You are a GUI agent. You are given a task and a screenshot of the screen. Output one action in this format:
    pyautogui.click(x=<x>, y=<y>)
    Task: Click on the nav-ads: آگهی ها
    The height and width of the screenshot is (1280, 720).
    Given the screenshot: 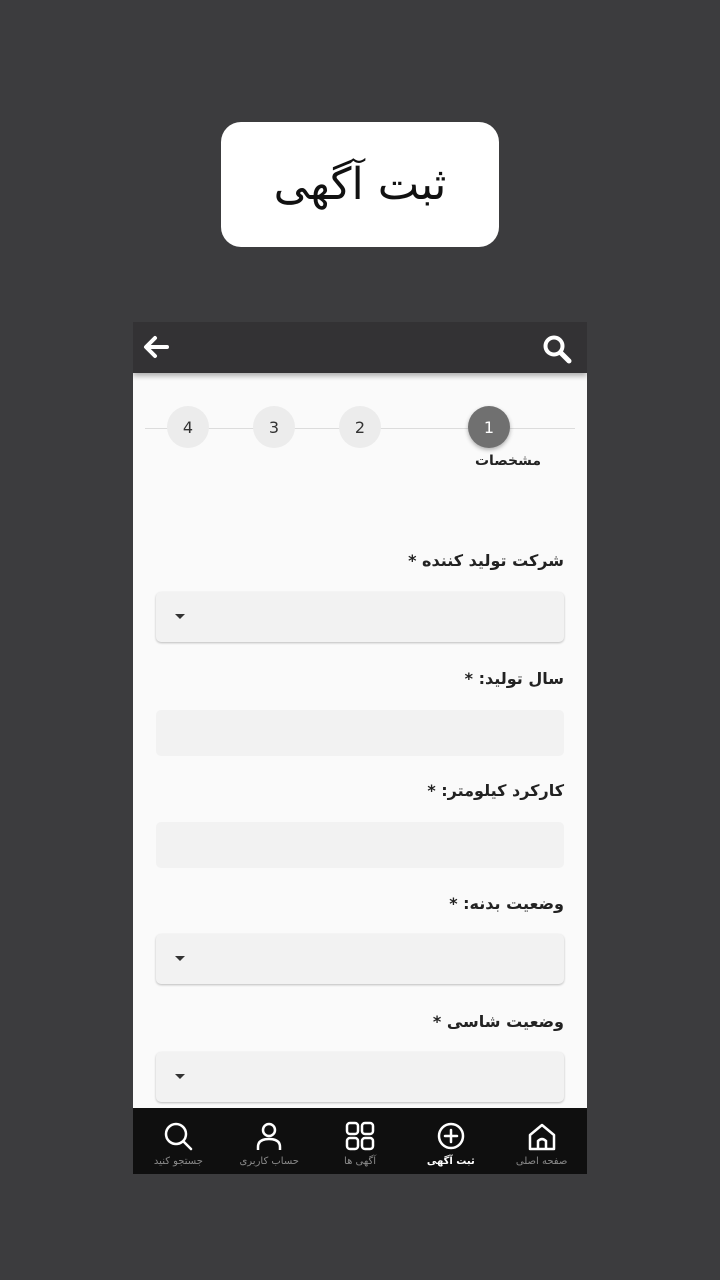 What is the action you would take?
    pyautogui.click(x=360, y=1141)
    